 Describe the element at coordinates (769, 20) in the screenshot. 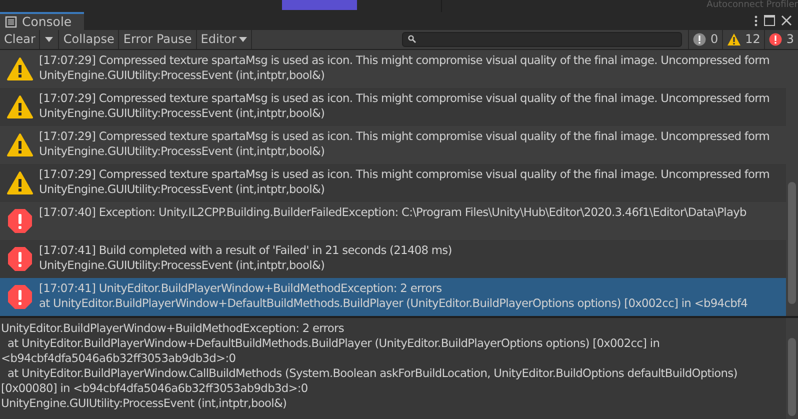

I see `maximize-icon` at that location.